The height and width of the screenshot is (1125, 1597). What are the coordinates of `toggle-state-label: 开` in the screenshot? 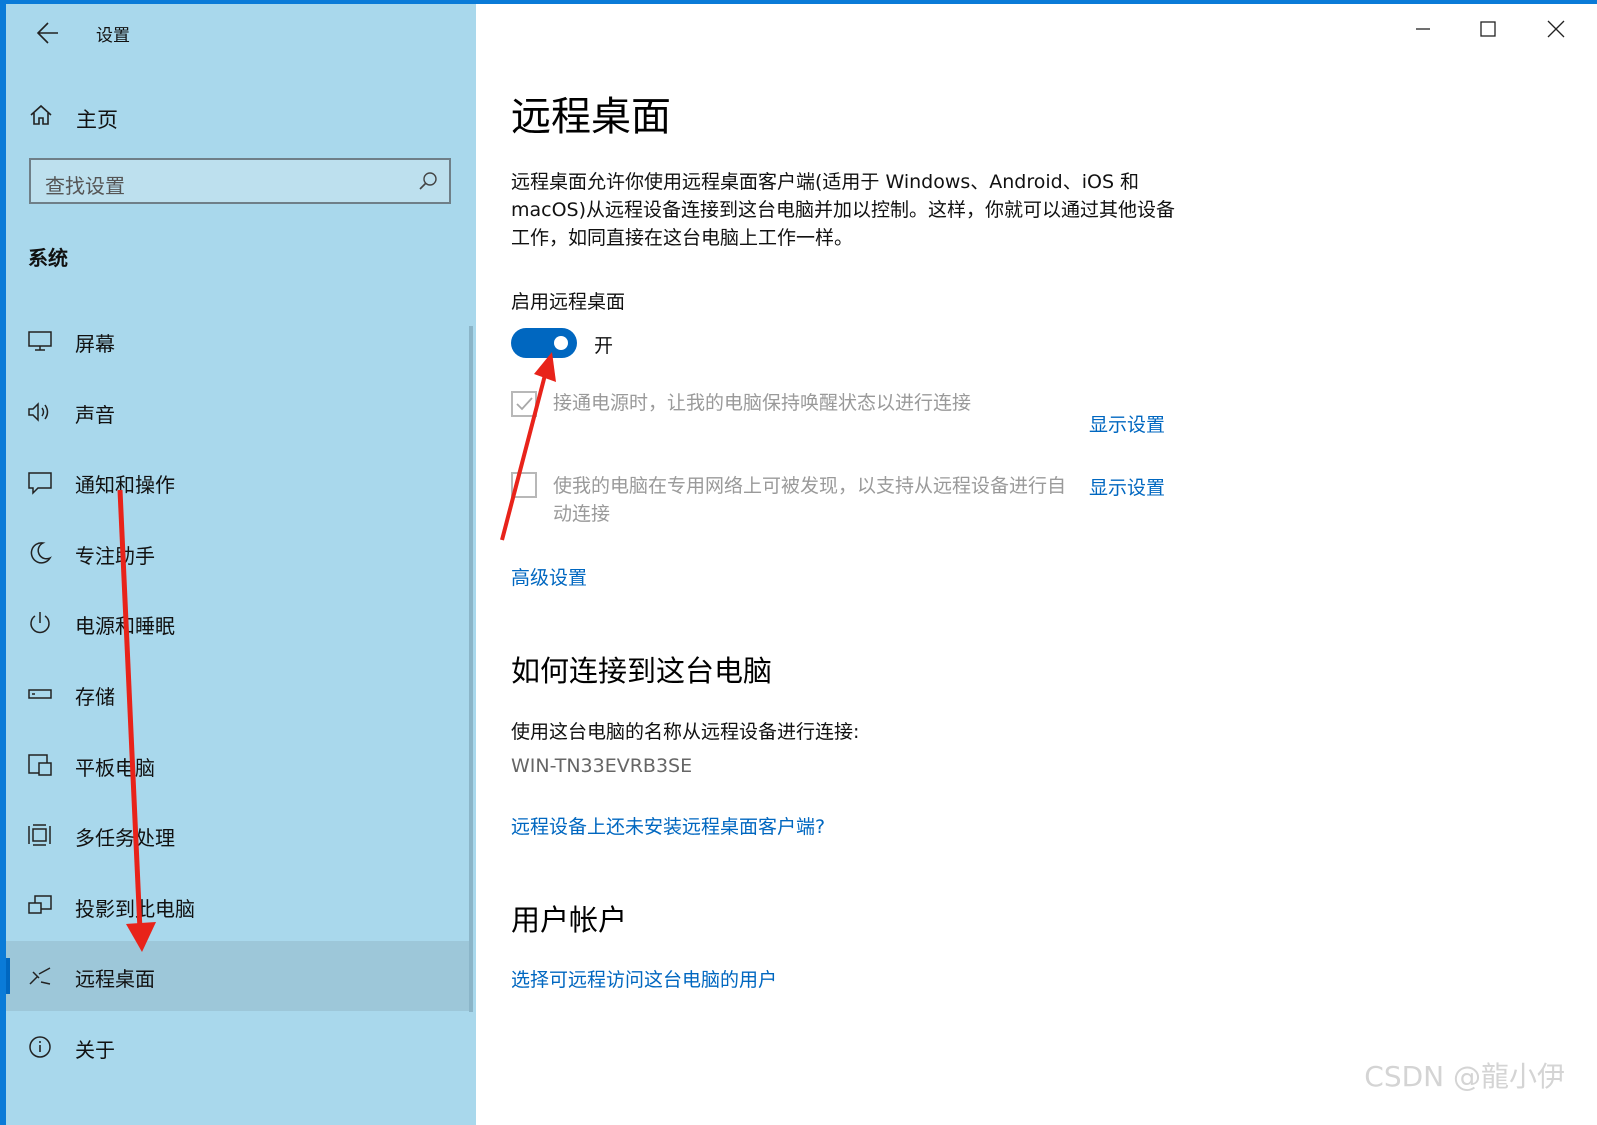 It's located at (604, 346).